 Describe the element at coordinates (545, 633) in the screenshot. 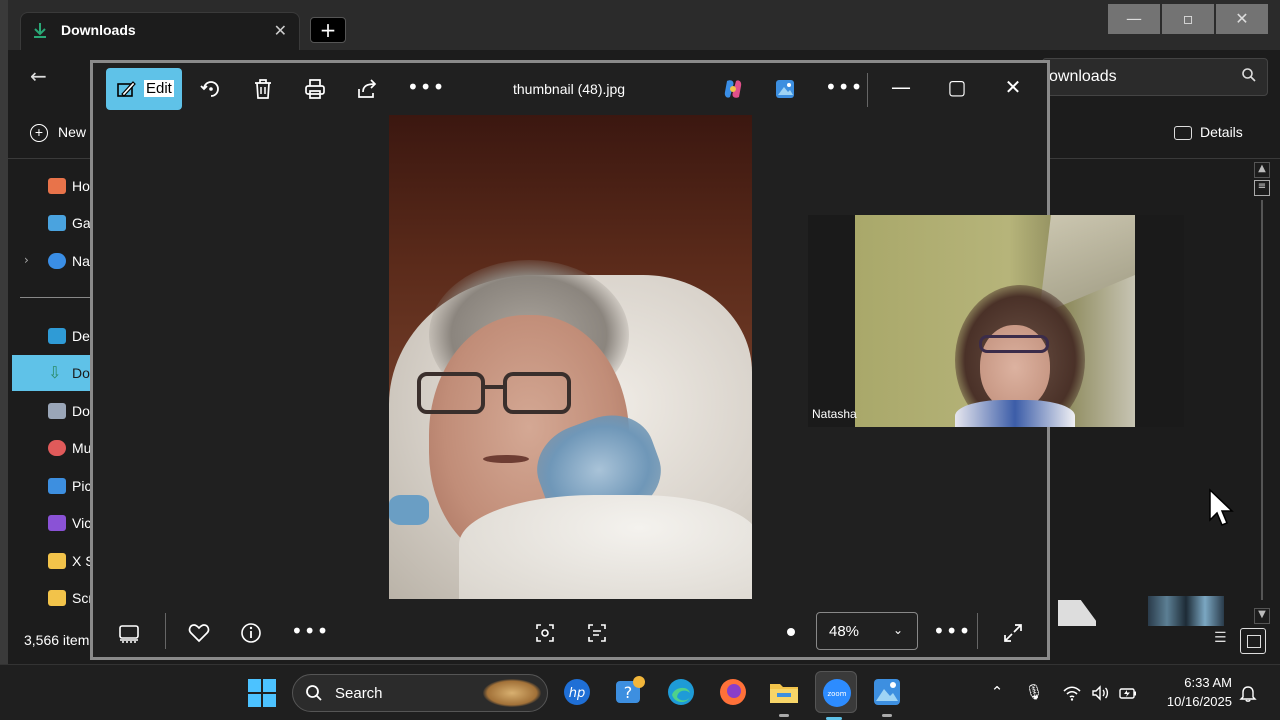

I see `visual-search-icon` at that location.